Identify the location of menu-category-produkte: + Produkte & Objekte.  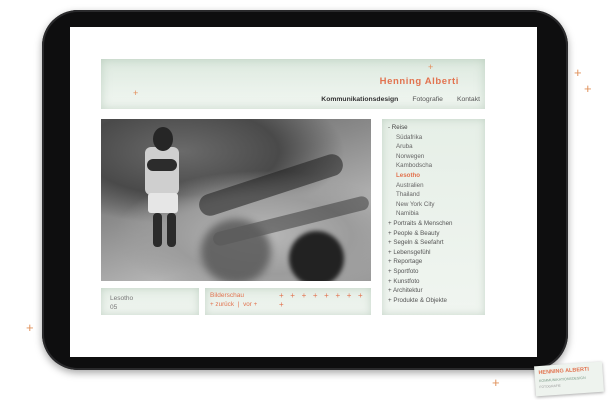
(420, 301).